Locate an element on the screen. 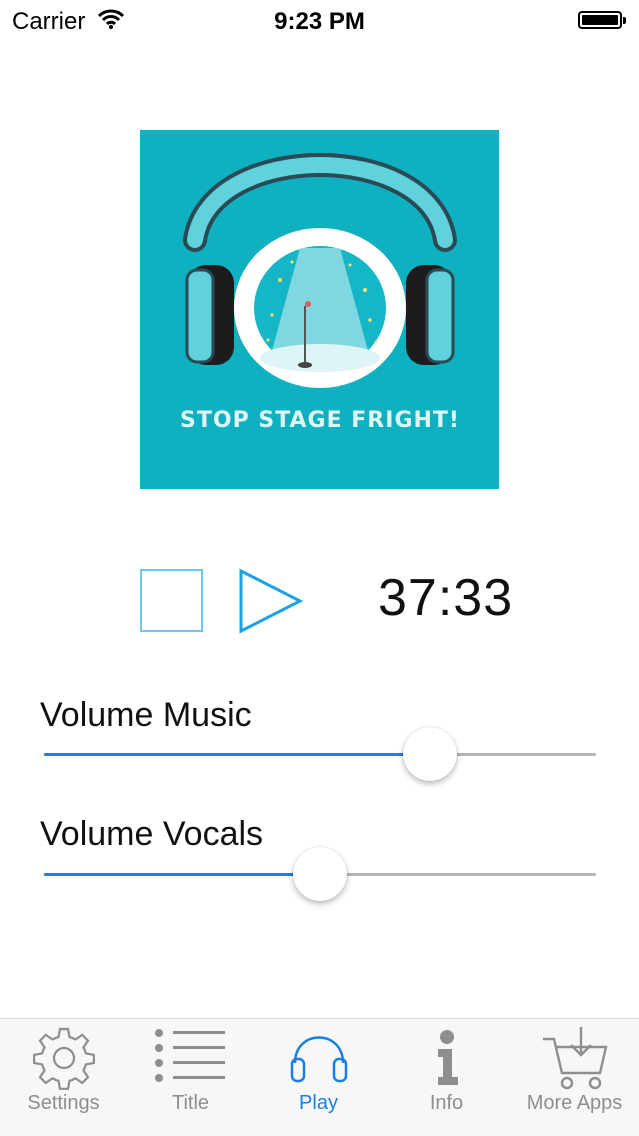 The width and height of the screenshot is (639, 1136). tab-title: Title is located at coordinates (190, 1077).